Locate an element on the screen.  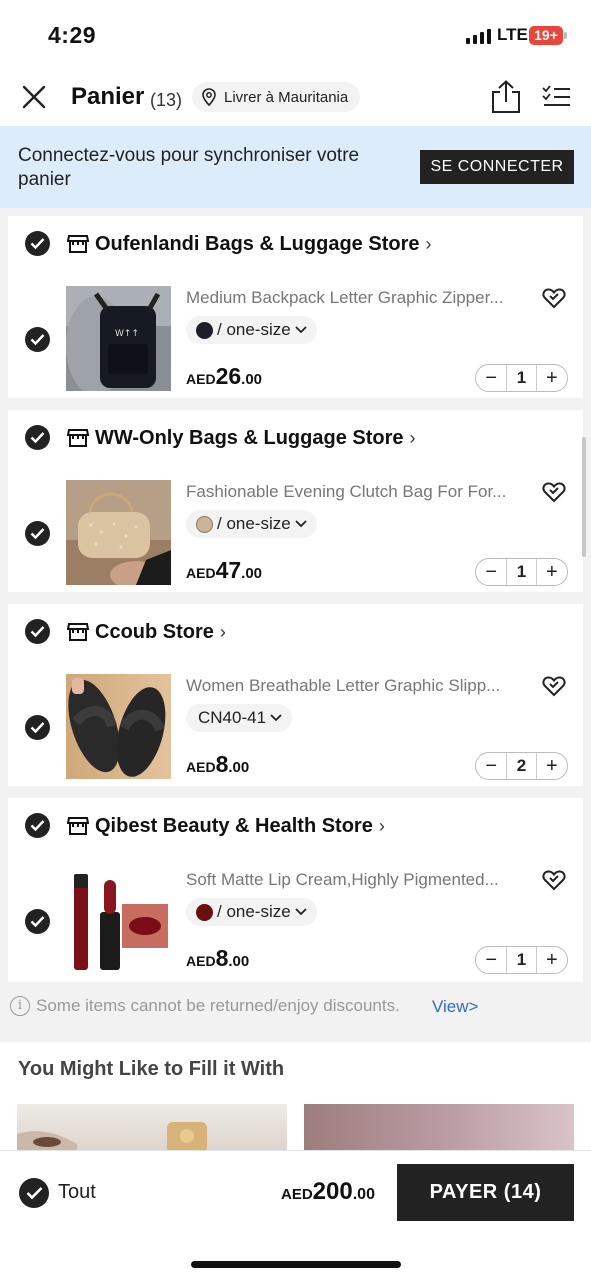
price-integer: 26 is located at coordinates (228, 376).